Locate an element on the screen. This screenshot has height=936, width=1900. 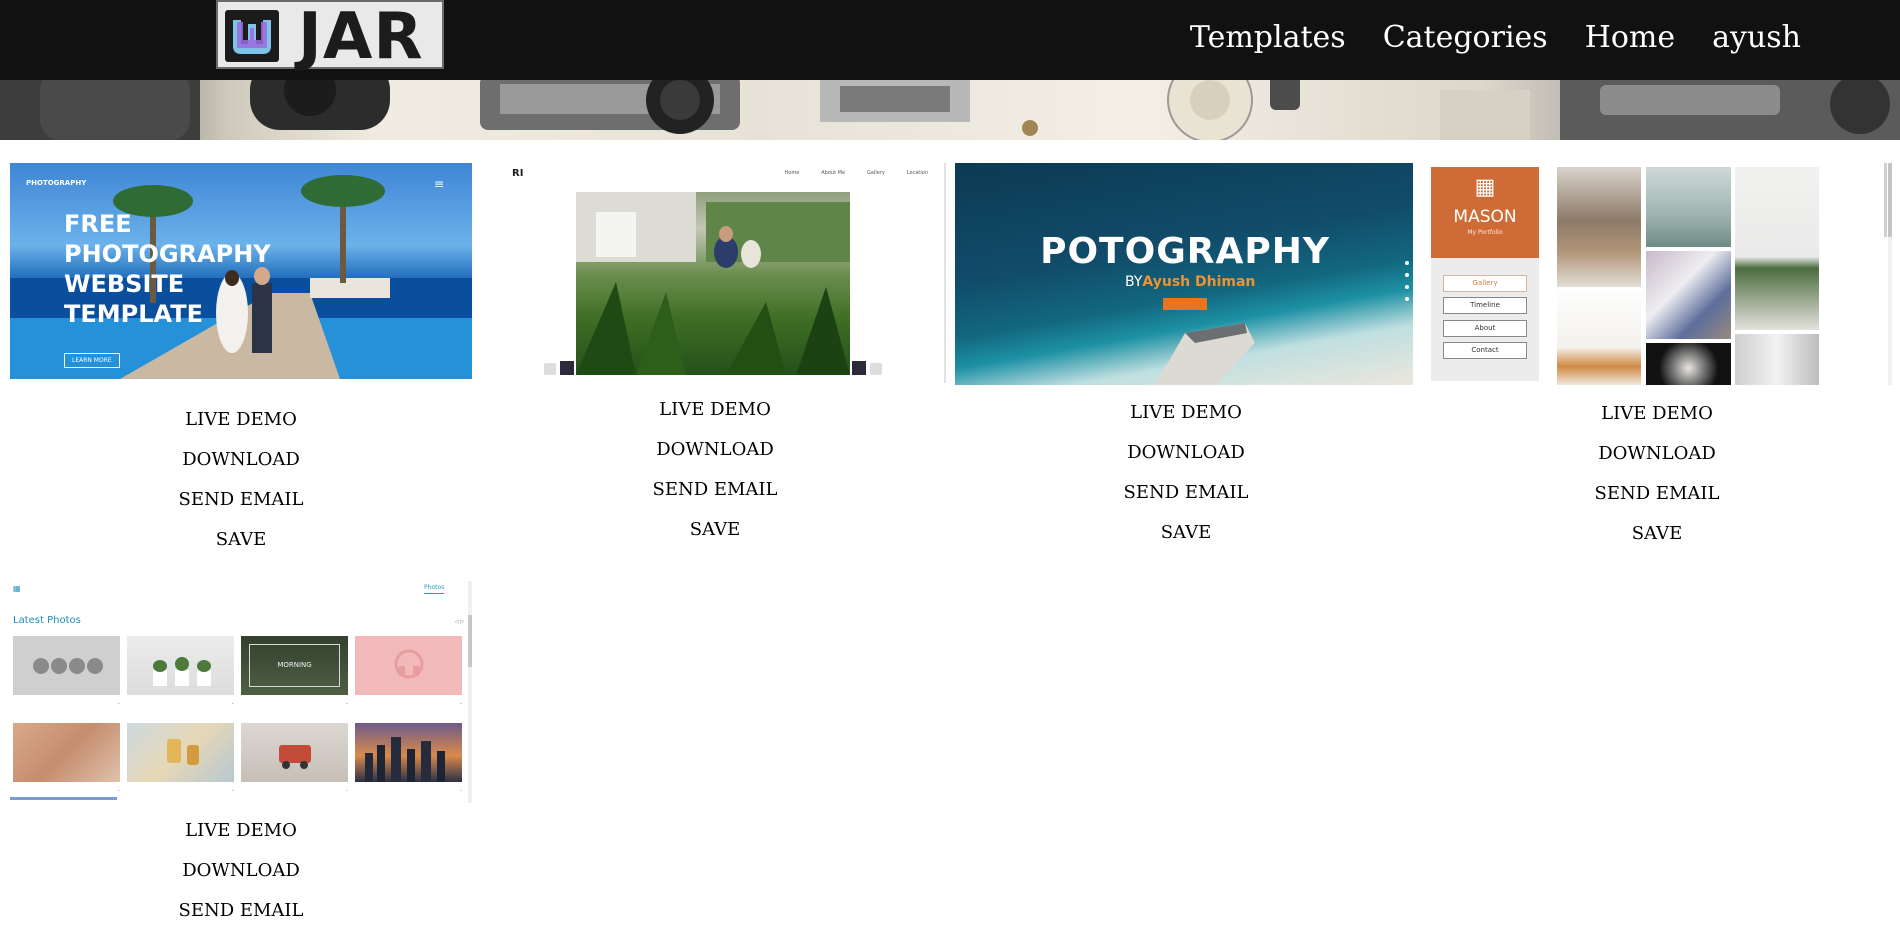
top-navbar: JAR Templates Categories Home ayush is located at coordinates (950, 40).